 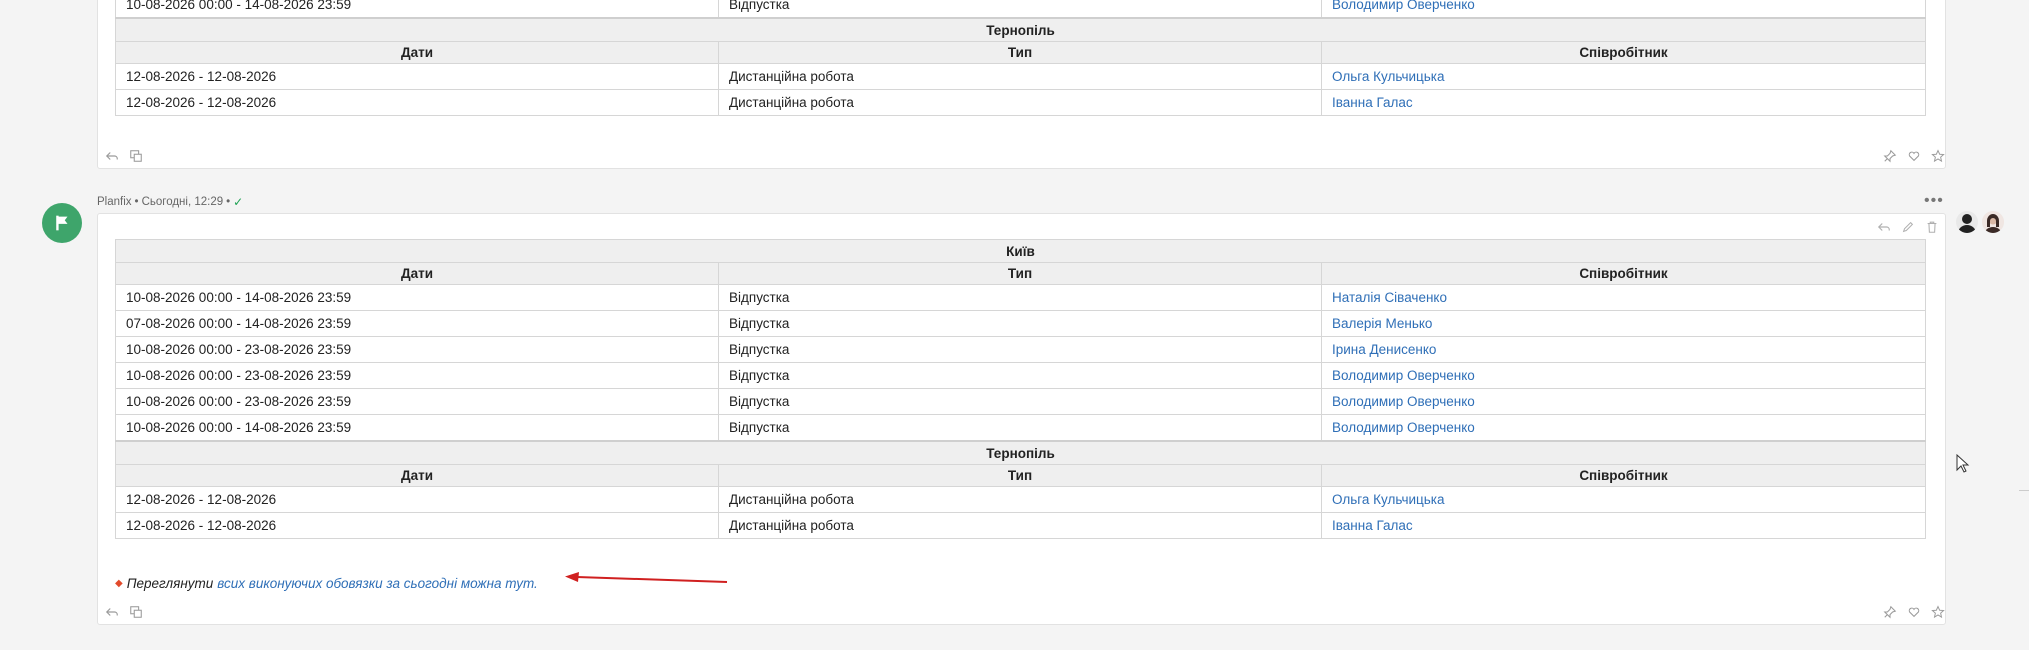 I want to click on employee-link: Ірина Денисенко, so click(x=1384, y=349).